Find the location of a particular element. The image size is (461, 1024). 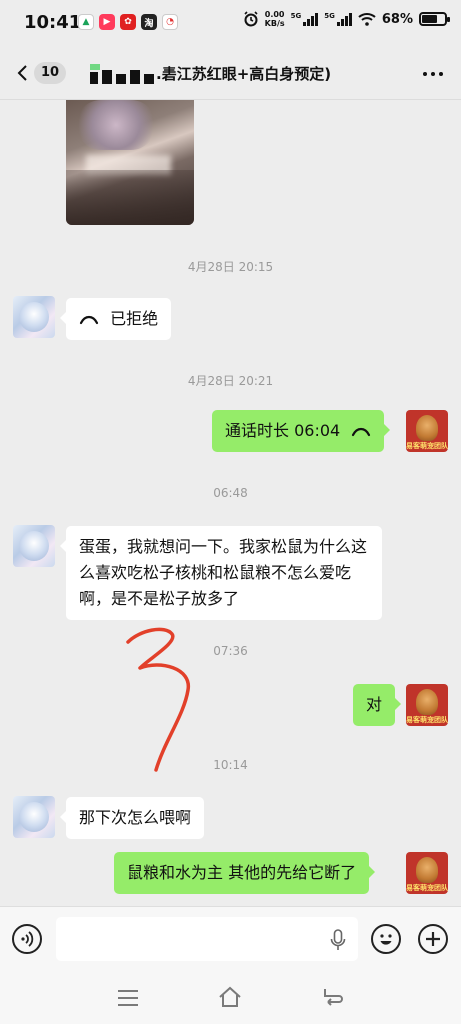

alarm-clock-icon is located at coordinates (251, 19).